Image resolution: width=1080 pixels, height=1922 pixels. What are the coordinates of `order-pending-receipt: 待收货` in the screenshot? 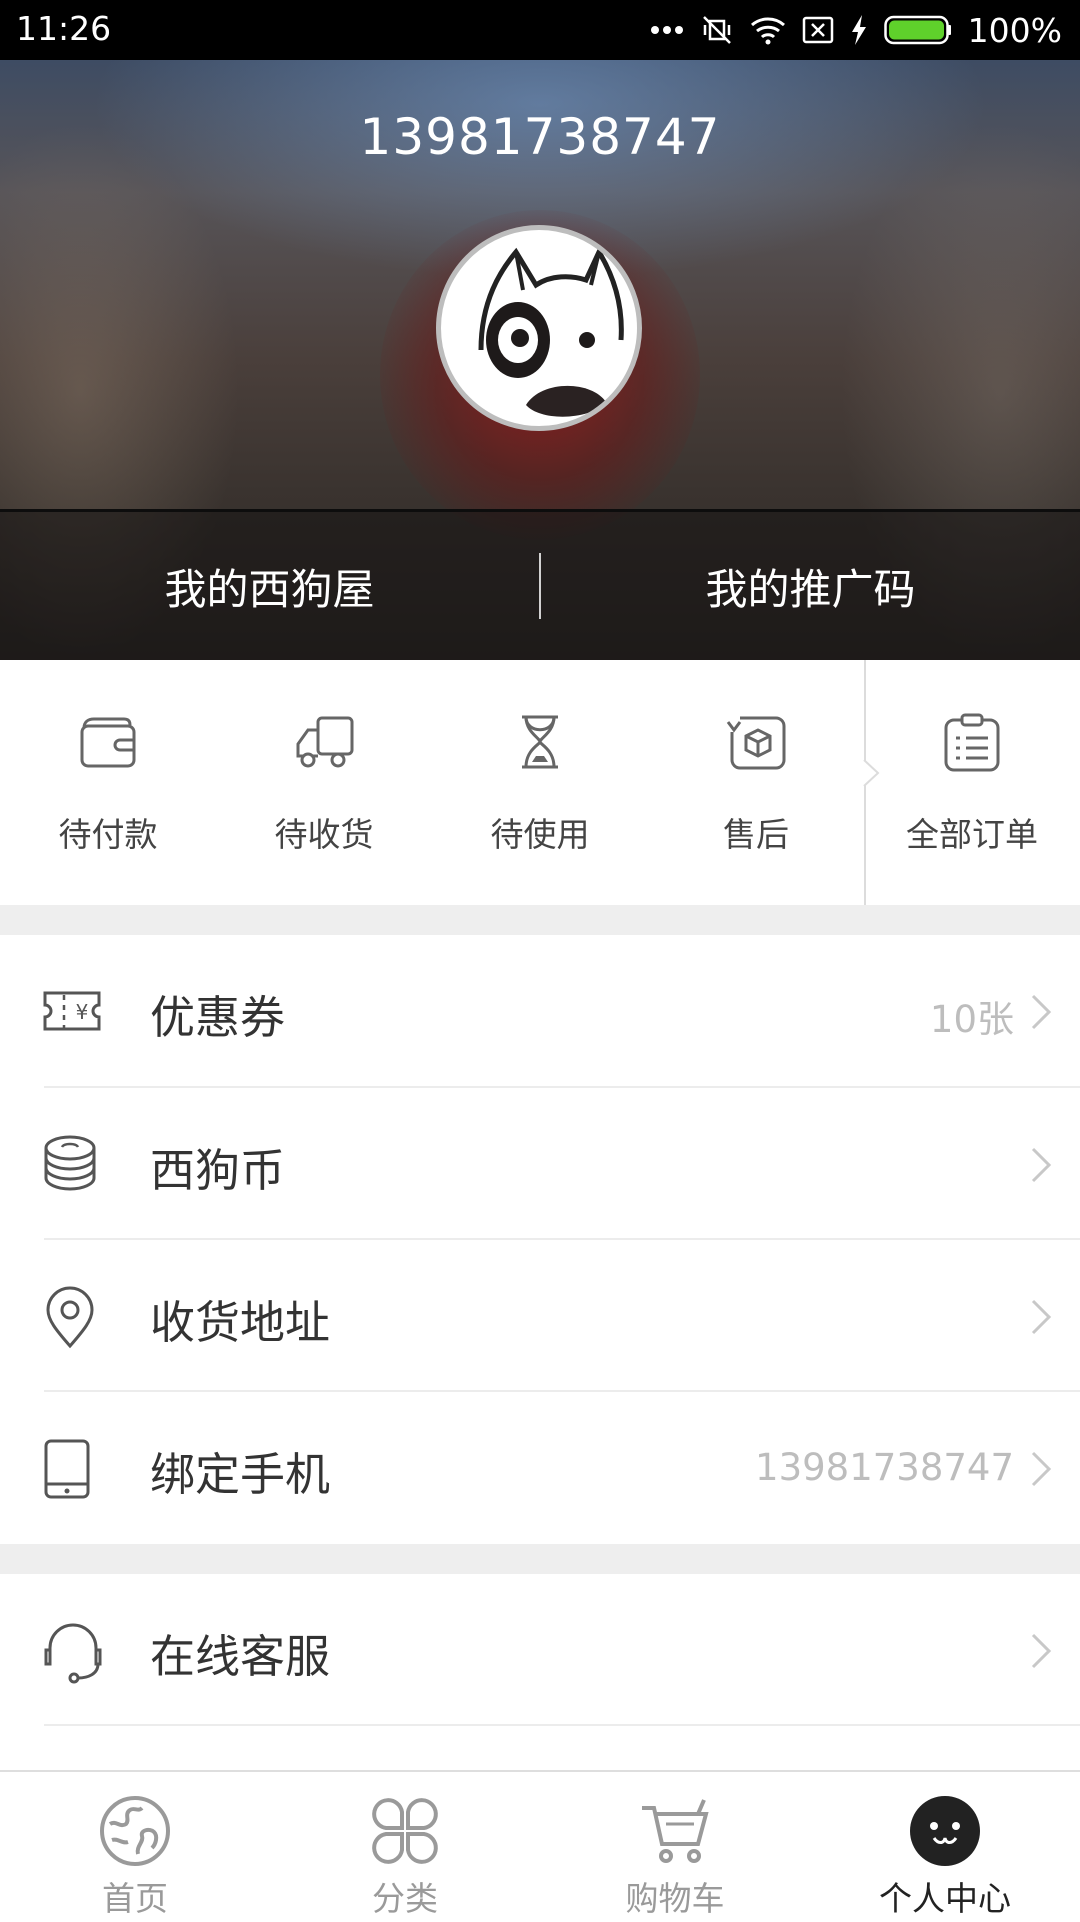 It's located at (324, 782).